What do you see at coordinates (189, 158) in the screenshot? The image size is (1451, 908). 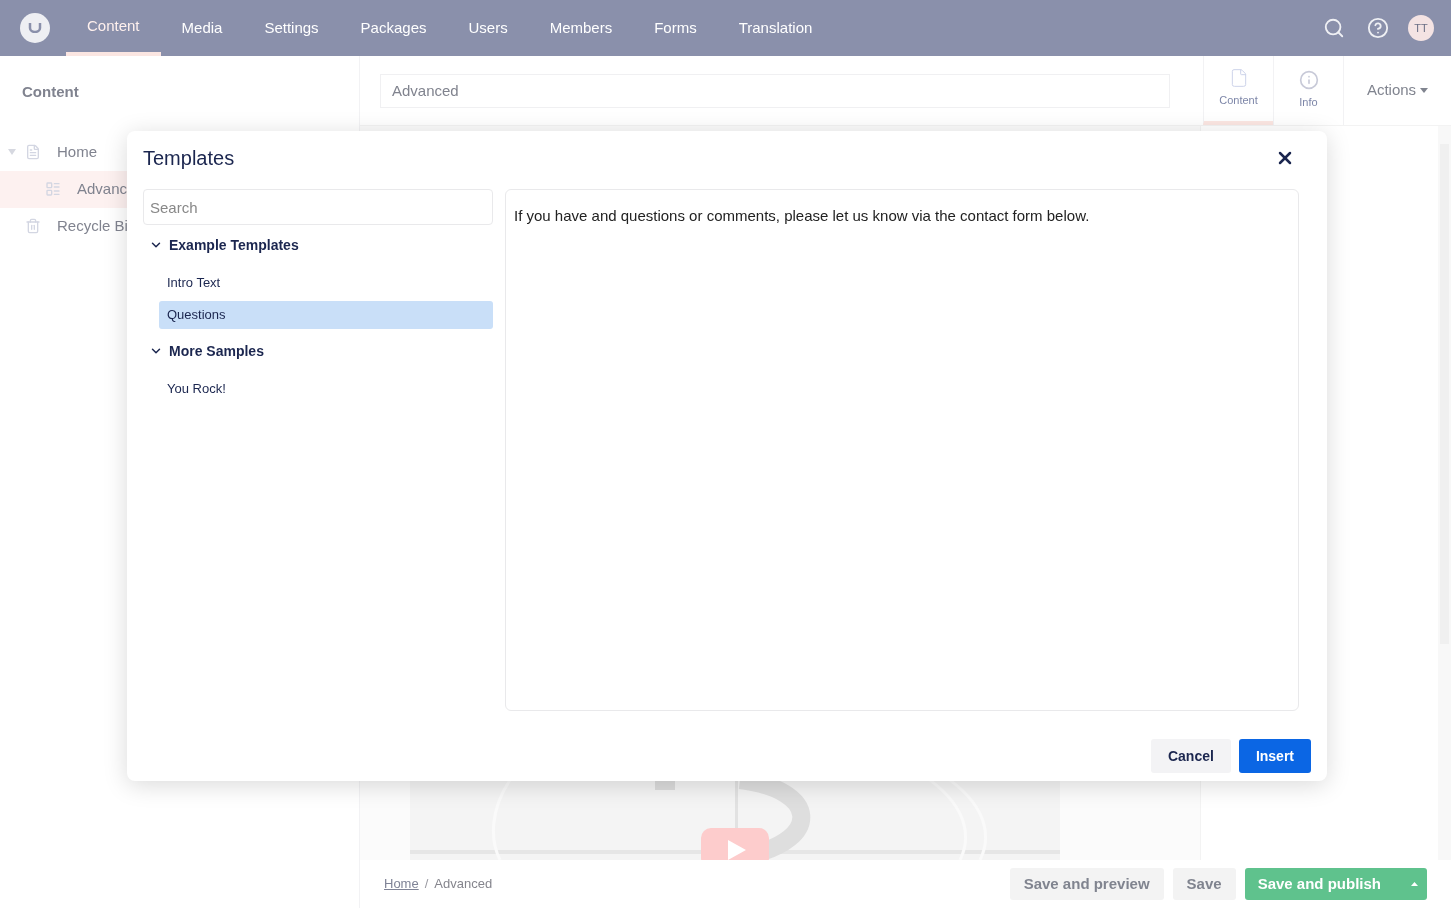 I see `dialog-title: Templates` at bounding box center [189, 158].